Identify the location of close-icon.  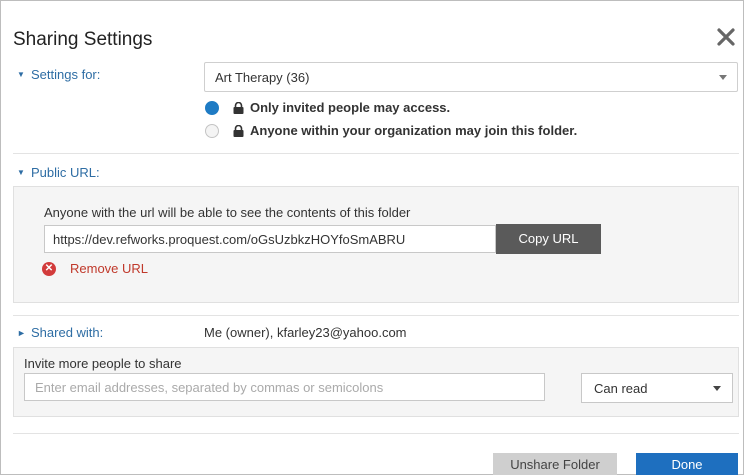
(726, 37).